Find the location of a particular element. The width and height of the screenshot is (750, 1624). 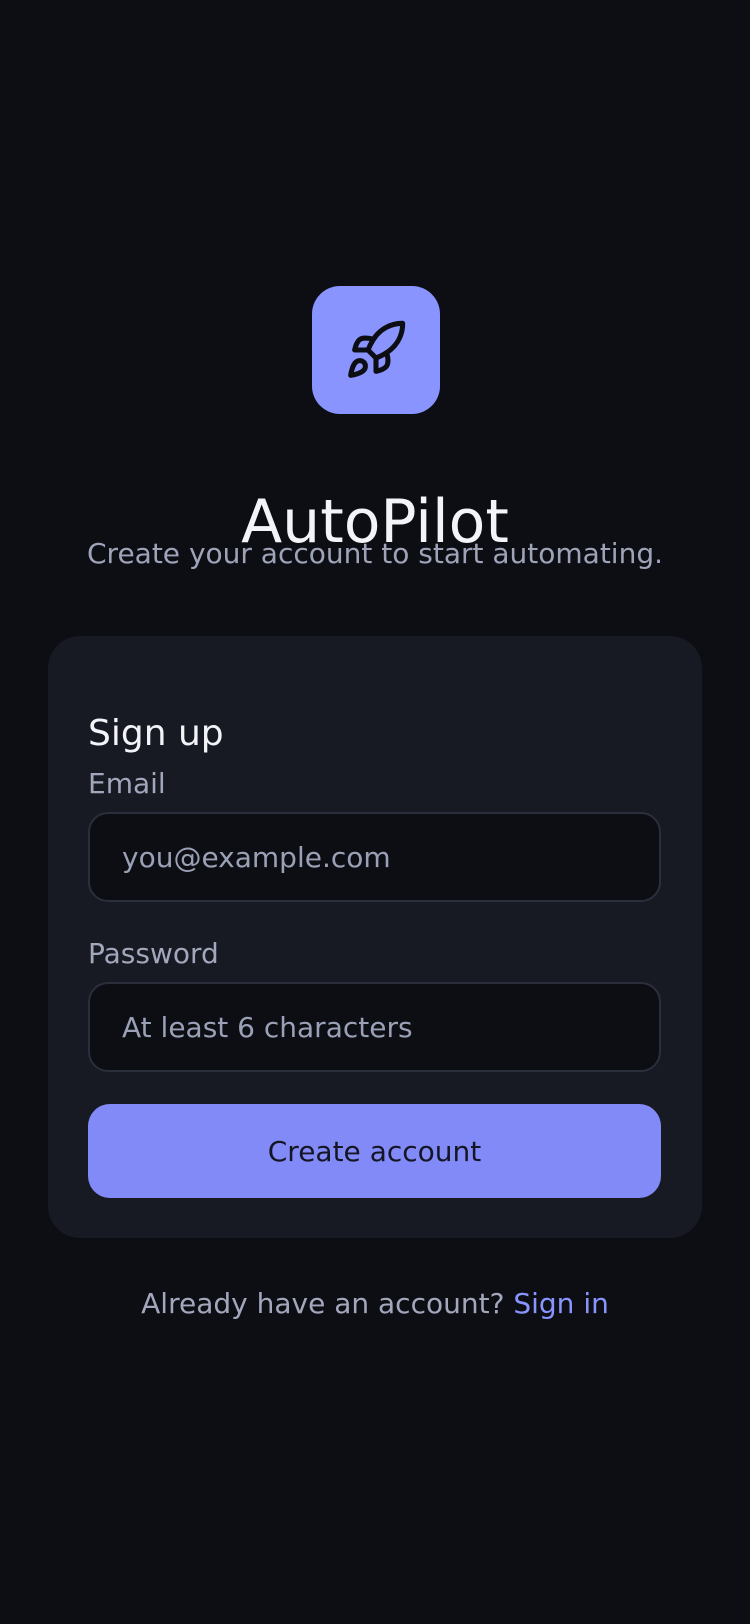

password-label: Password is located at coordinates (153, 953).